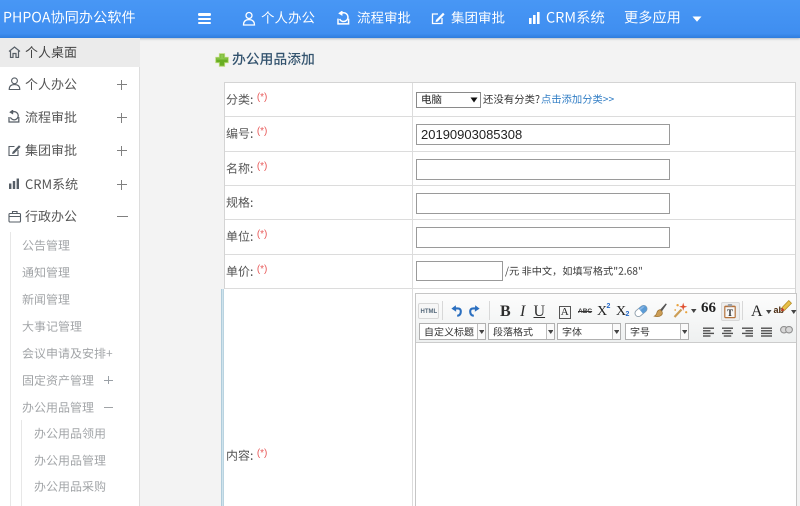 The image size is (800, 506). I want to click on svg-text: T, so click(729, 313).